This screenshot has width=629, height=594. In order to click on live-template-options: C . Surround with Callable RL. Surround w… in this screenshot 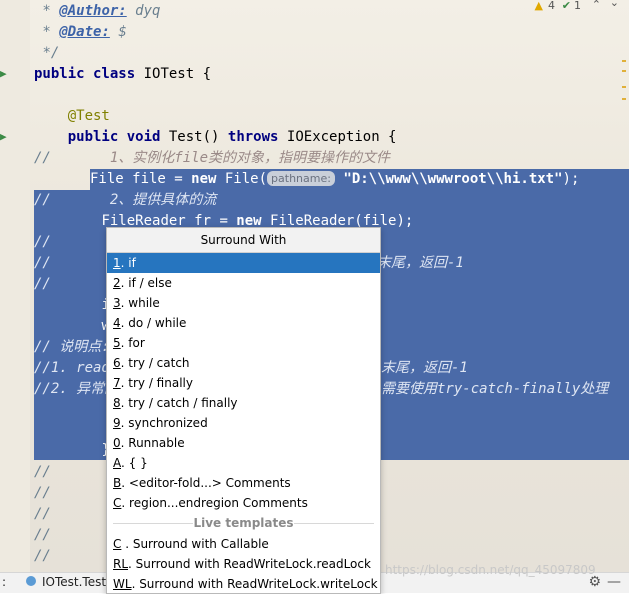, I will do `click(243, 563)`.